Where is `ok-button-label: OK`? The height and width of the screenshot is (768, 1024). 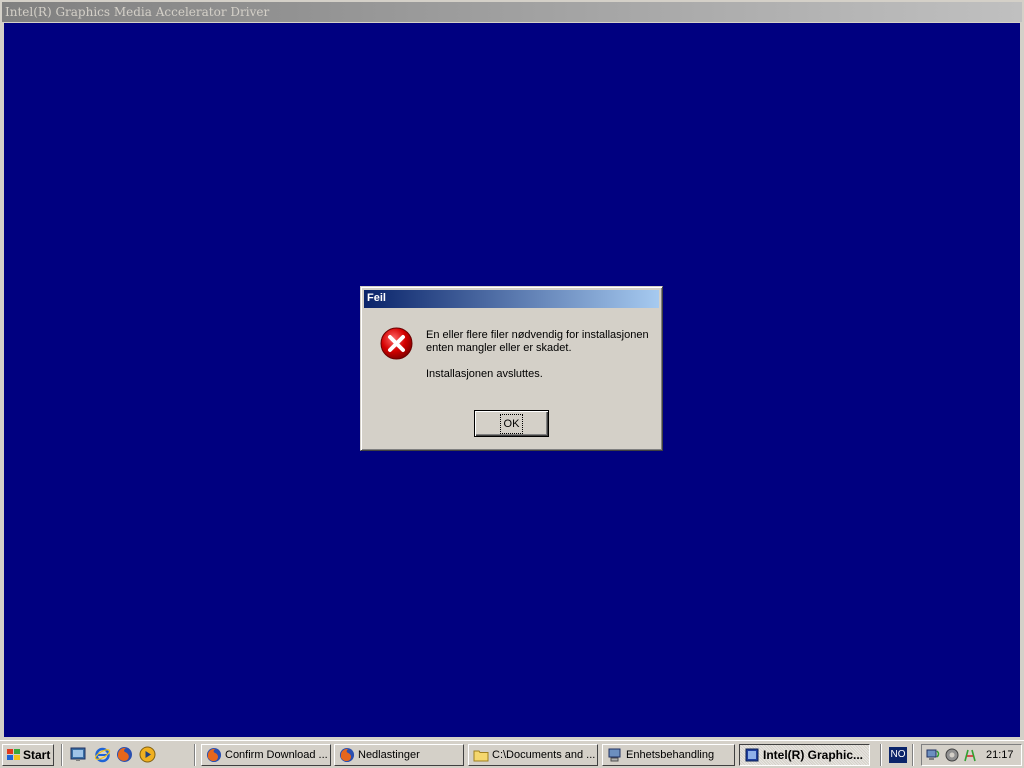
ok-button-label: OK is located at coordinates (511, 423).